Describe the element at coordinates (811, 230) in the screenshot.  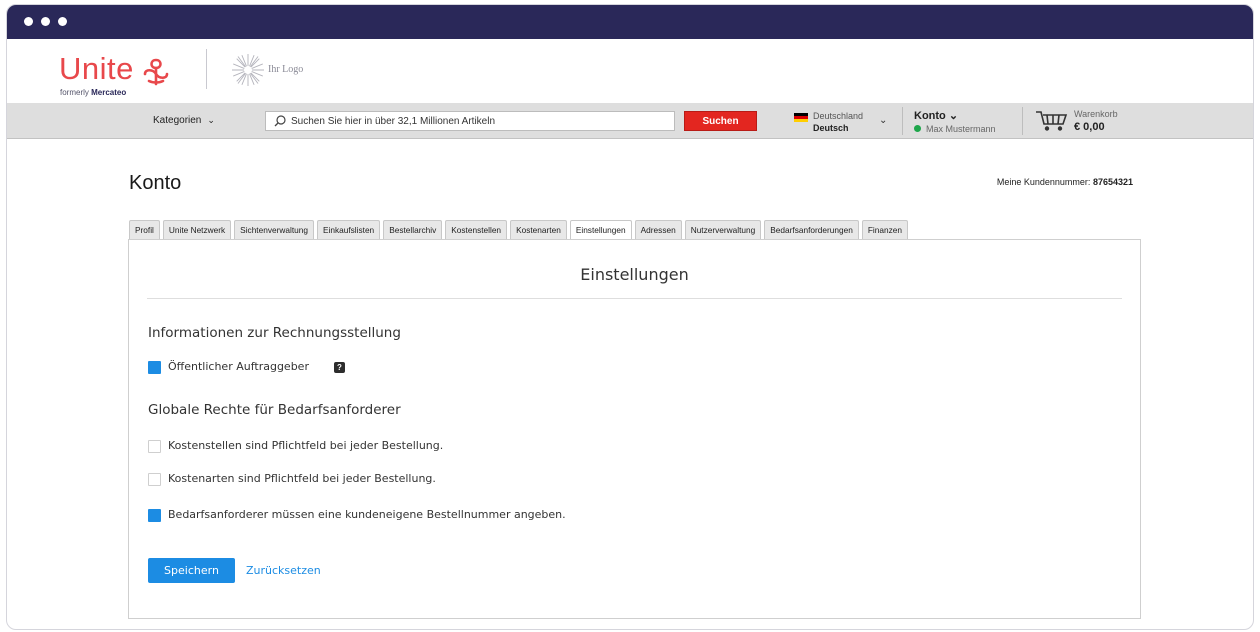
I see `tab-bedarfsanforderungen: Bedarfsanforderungen` at that location.